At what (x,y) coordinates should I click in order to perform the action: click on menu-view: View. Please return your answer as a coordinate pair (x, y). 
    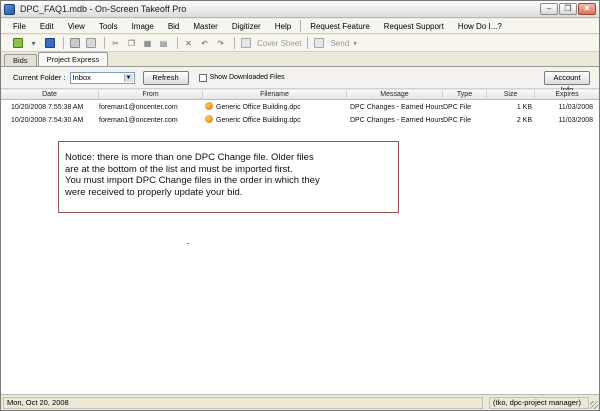
    Looking at the image, I should click on (76, 26).